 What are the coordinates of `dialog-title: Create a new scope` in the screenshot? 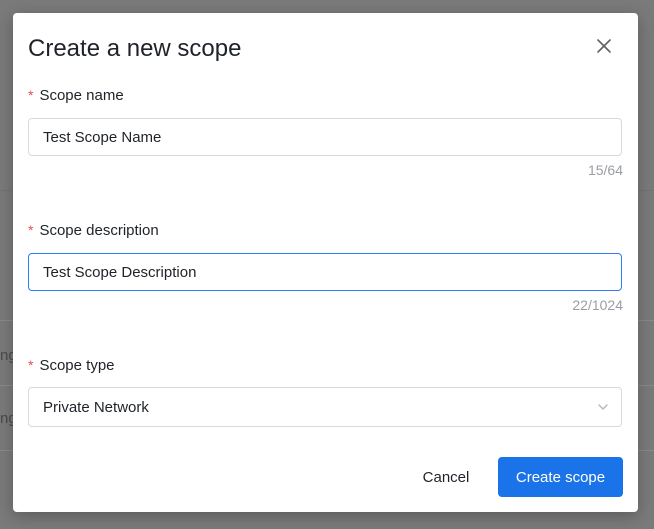 It's located at (135, 48).